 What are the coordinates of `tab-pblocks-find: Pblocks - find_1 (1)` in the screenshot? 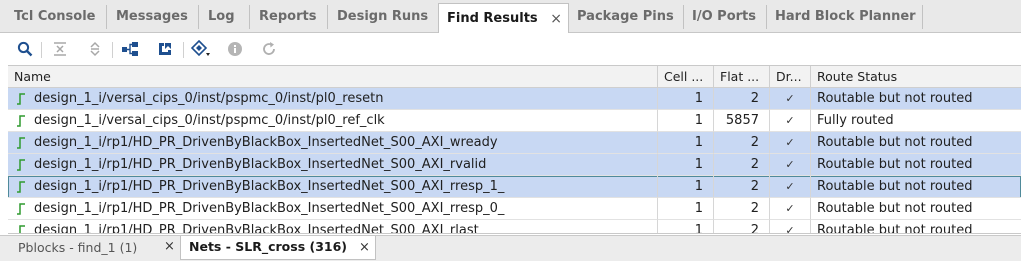 It's located at (77, 248).